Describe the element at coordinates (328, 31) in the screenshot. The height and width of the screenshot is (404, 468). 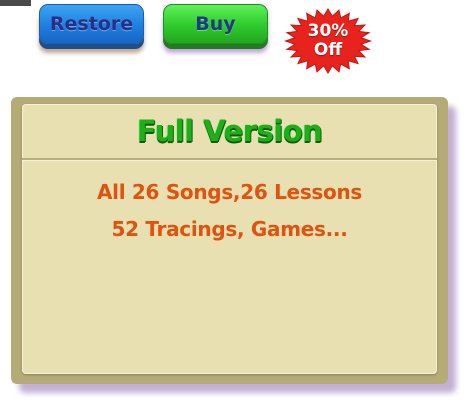
I see `discount-percent: 30%` at that location.